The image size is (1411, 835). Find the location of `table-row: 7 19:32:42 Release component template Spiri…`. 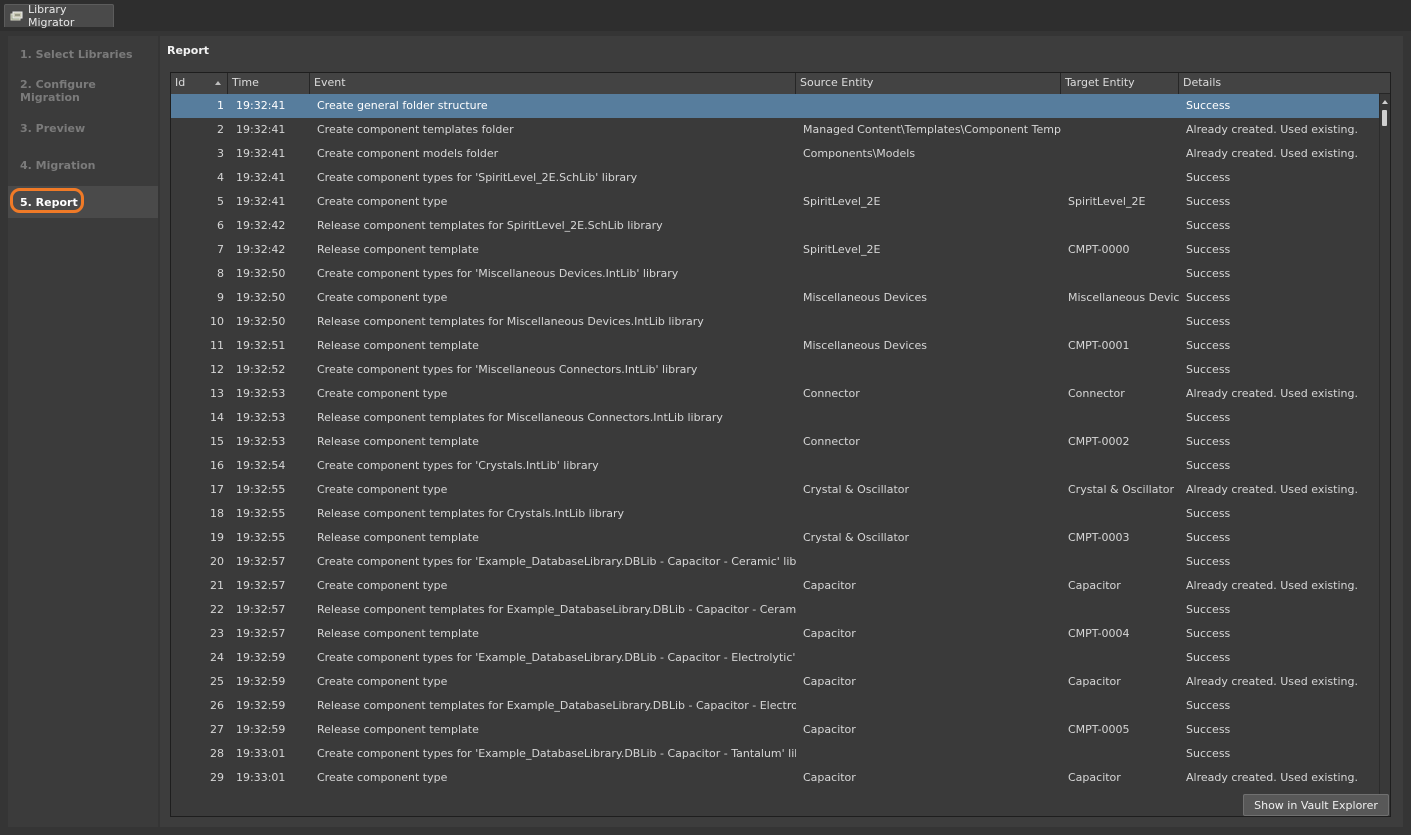

table-row: 7 19:32:42 Release component template Spiri… is located at coordinates (775, 250).